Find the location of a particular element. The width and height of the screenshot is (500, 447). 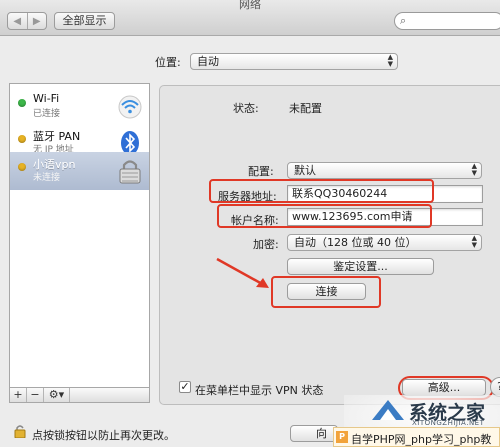

bottom-banner: P 自学PHP网_php学习_php教 is located at coordinates (416, 437).